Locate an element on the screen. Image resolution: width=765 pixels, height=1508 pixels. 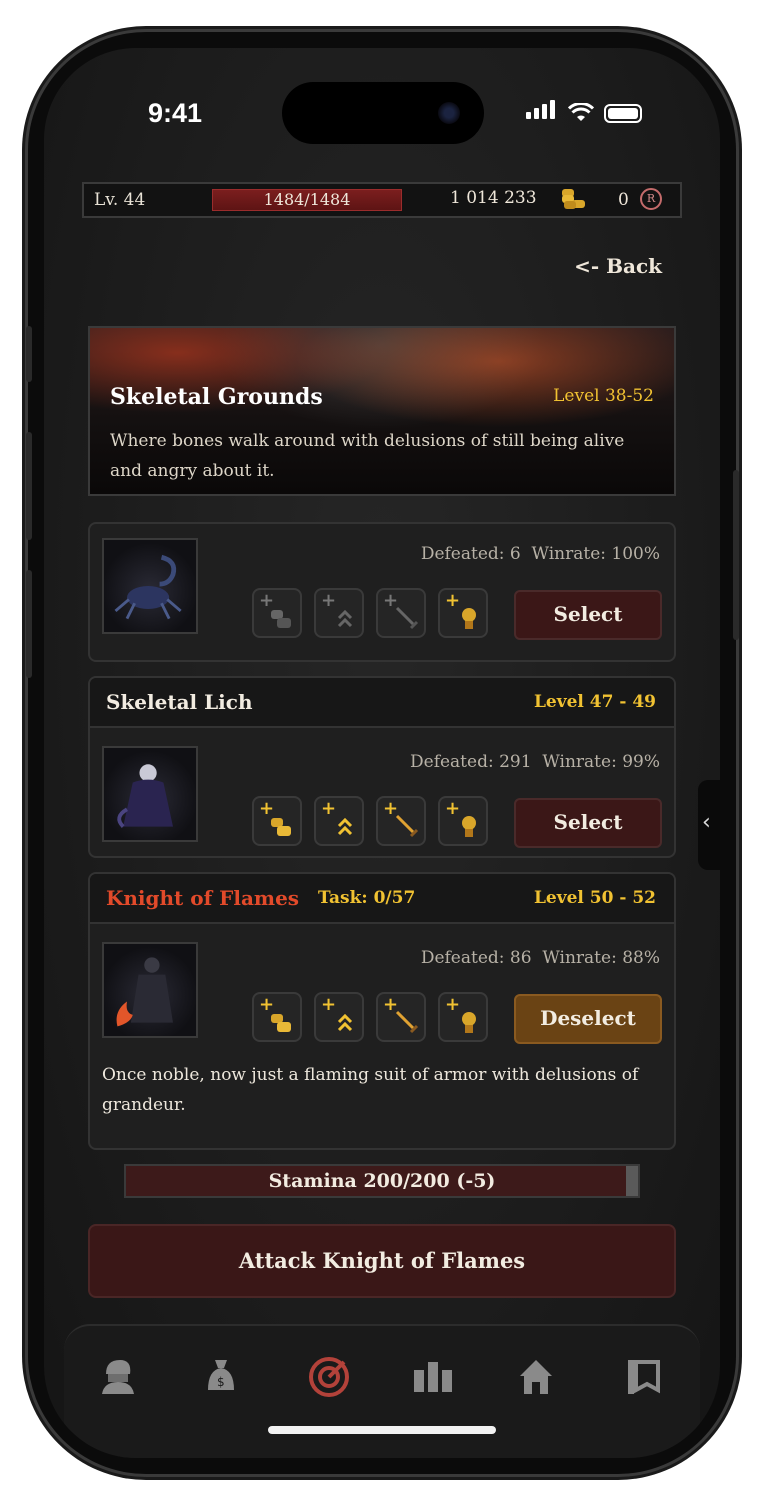
tab-town is located at coordinates (539, 1377).